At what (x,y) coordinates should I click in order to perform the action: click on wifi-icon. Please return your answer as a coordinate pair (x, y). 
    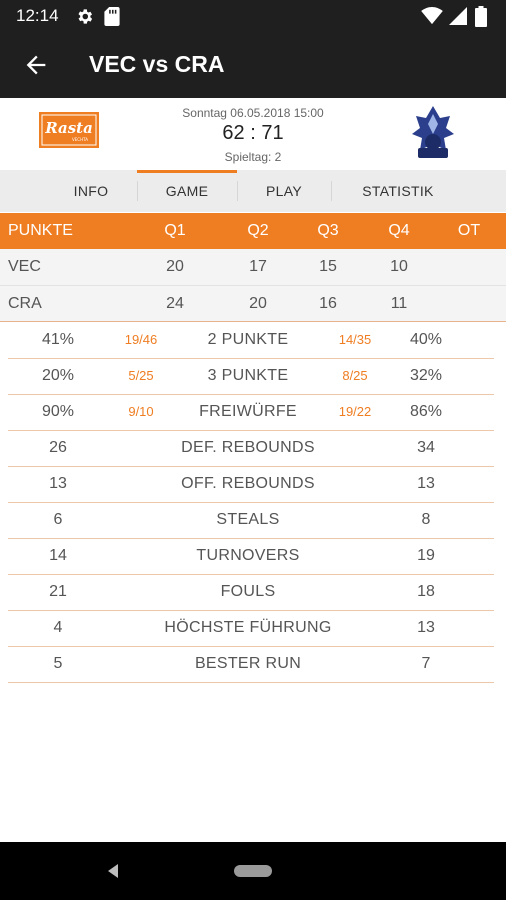
    Looking at the image, I should click on (432, 18).